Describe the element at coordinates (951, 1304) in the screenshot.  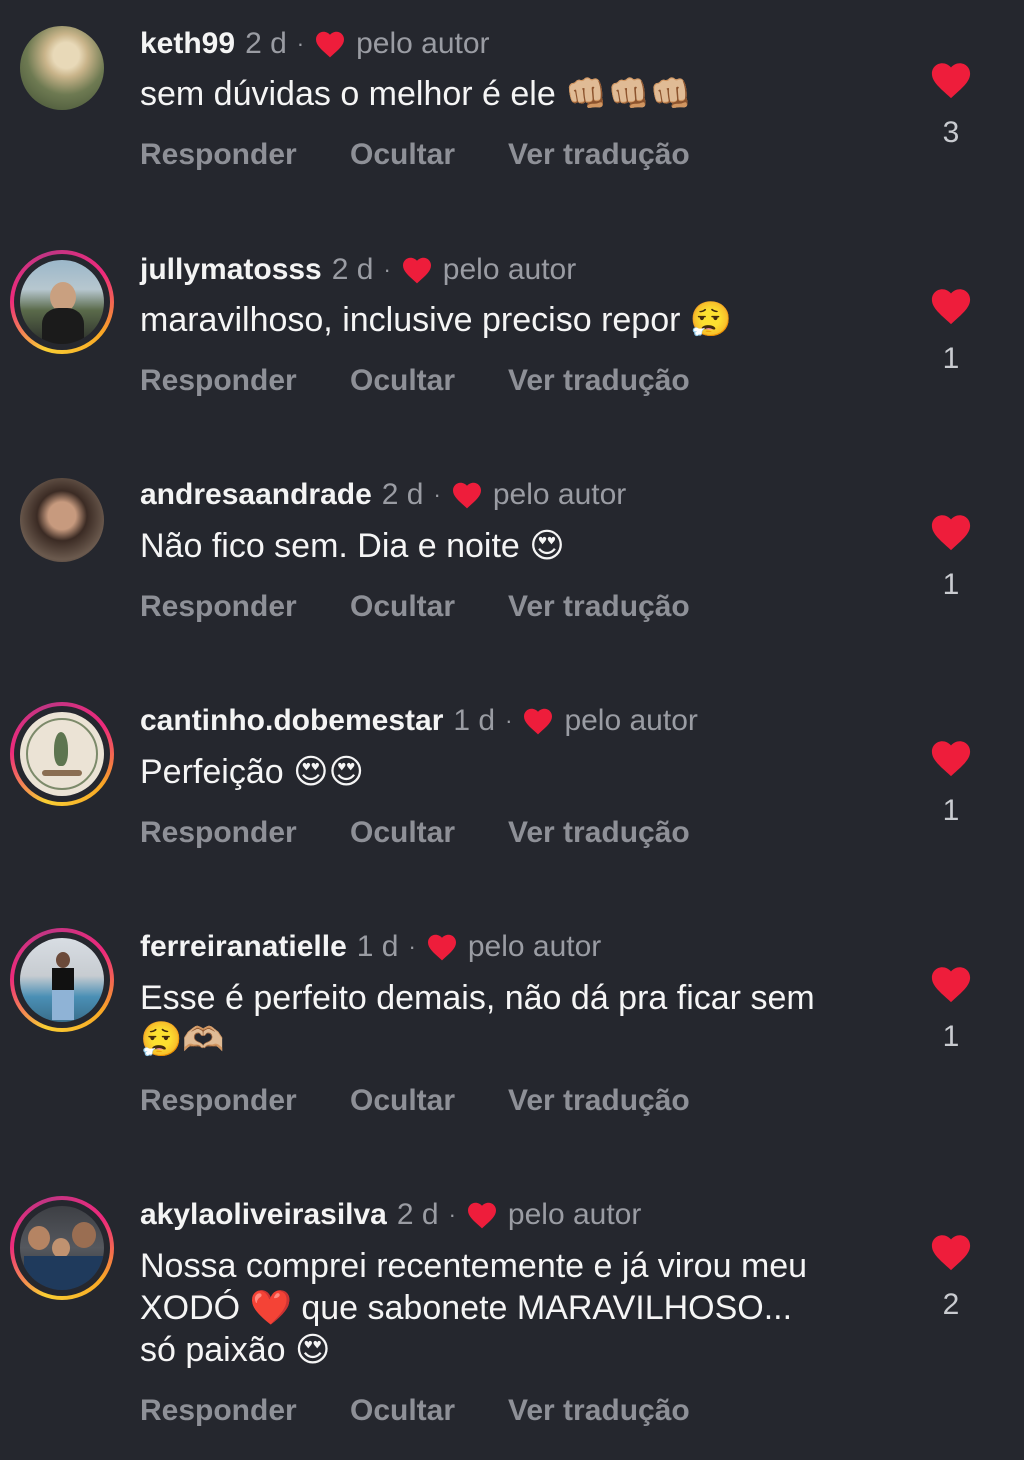
I see `like-count: 2` at that location.